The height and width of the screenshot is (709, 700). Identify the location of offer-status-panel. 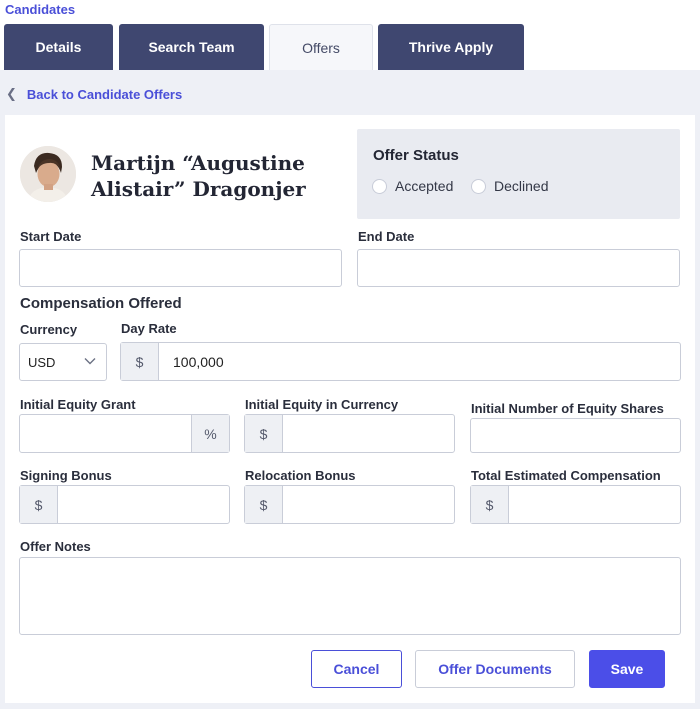
(518, 174).